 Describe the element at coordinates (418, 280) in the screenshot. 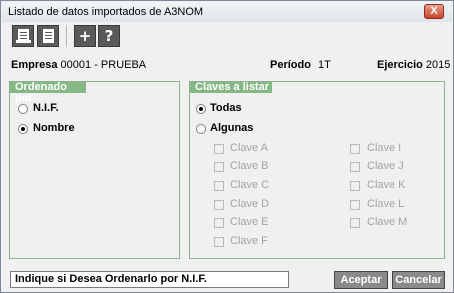

I see `cancelar-button: Cancelar` at that location.